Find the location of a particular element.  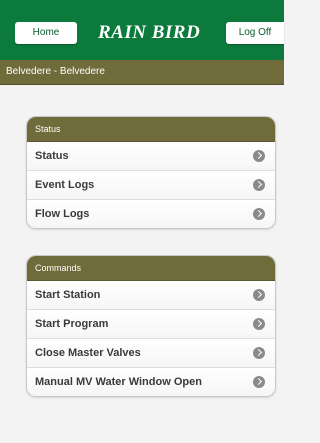

menu-item-label: Manual MV Water Window Open is located at coordinates (118, 382).